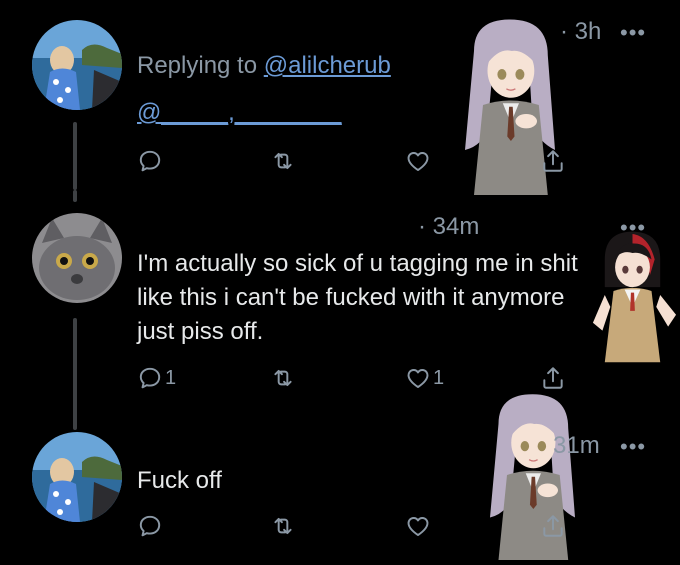  What do you see at coordinates (327, 65) in the screenshot?
I see `reply-handle-link: @alilcherub` at bounding box center [327, 65].